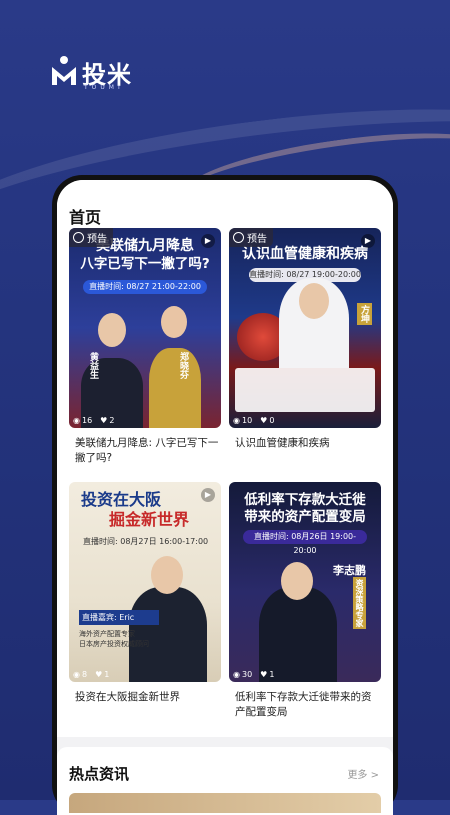 The image size is (450, 815). I want to click on guest-label-3: 直播嘉宾: Eric, so click(119, 617).